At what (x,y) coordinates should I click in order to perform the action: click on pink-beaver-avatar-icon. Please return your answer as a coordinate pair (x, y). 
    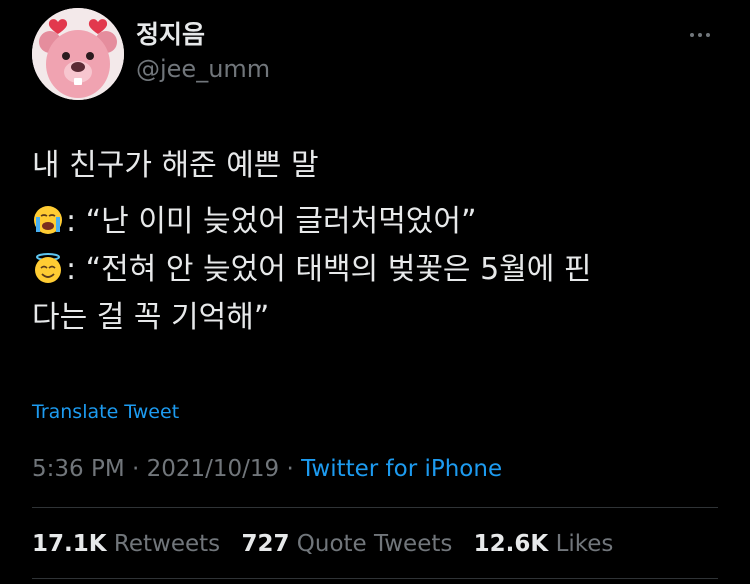
    Looking at the image, I should click on (78, 54).